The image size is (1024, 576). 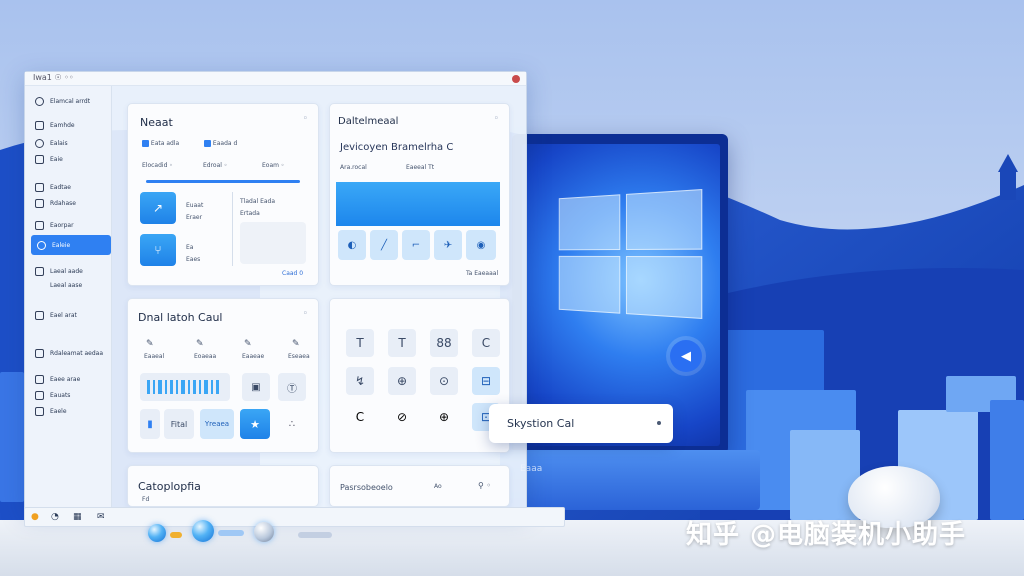 What do you see at coordinates (157, 165) in the screenshot?
I see `subtab: Elocadid ◦` at bounding box center [157, 165].